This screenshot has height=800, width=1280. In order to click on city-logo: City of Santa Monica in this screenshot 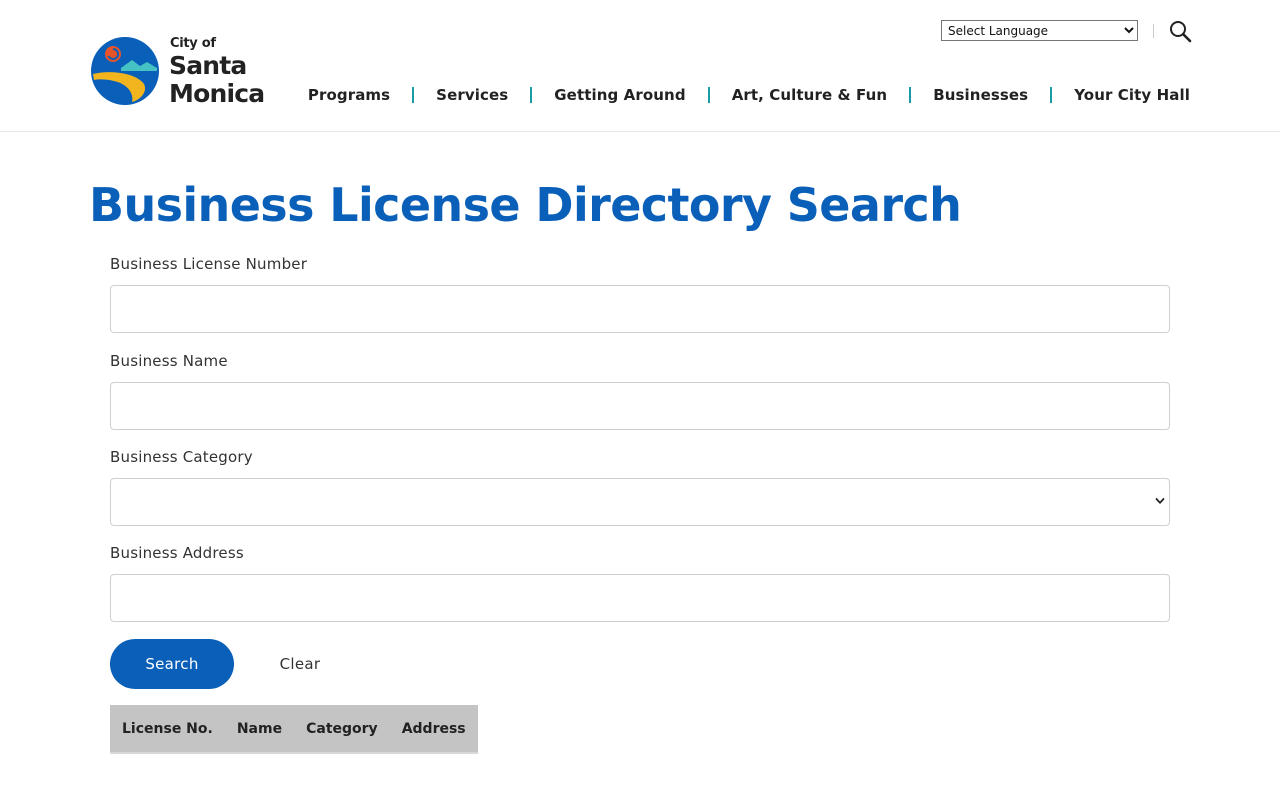, I will do `click(185, 72)`.